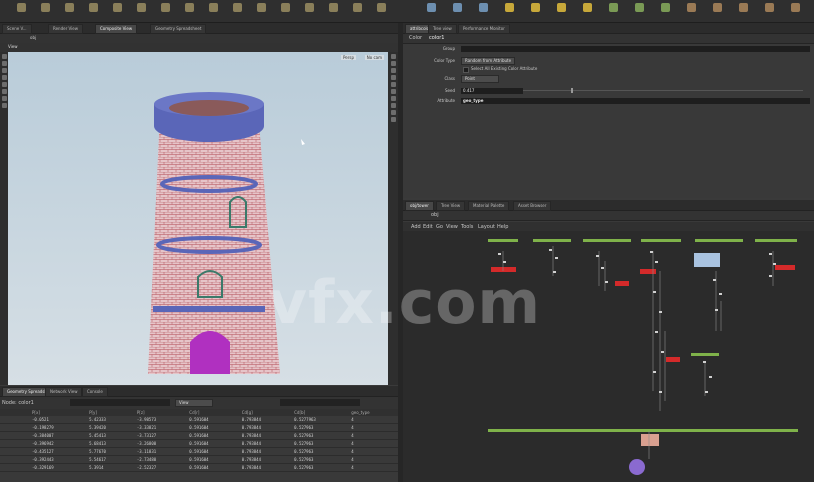 The image size is (814, 482). Describe the element at coordinates (663, 90) in the screenshot. I see `seed-slider` at that location.